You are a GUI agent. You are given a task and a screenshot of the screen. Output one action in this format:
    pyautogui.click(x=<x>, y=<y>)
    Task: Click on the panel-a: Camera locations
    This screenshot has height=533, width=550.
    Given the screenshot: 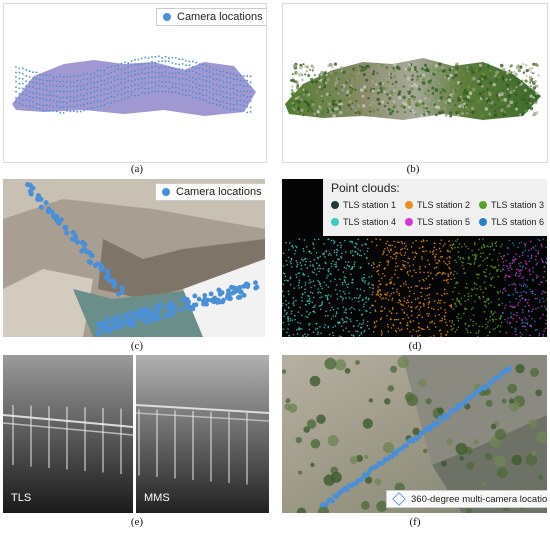 What is the action you would take?
    pyautogui.click(x=135, y=83)
    